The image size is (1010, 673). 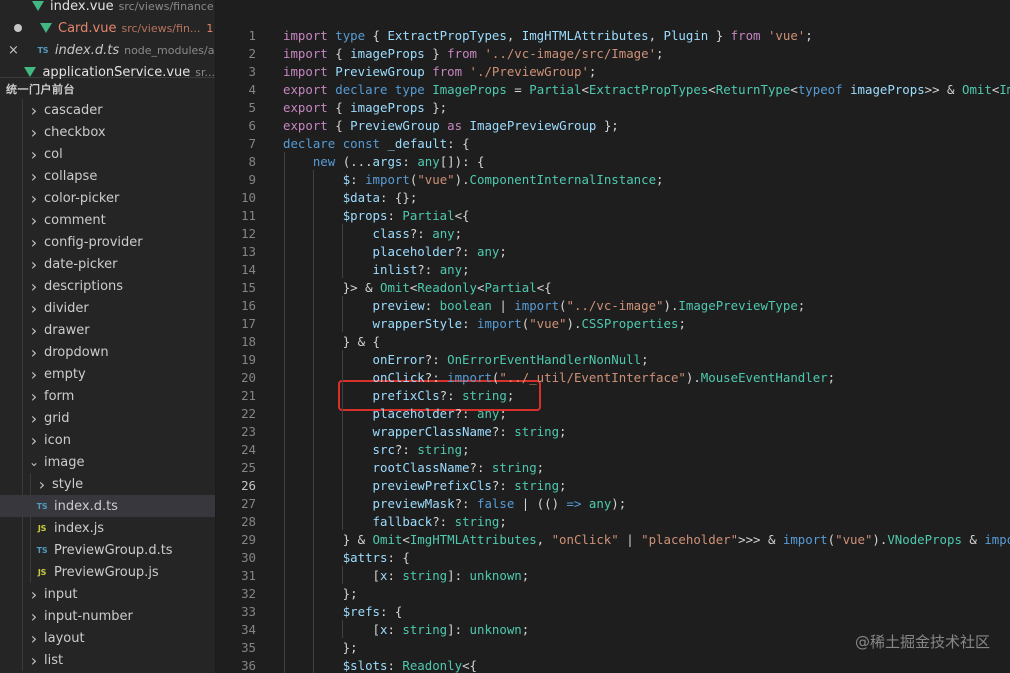 I want to click on tree-item-label: divider, so click(x=66, y=308).